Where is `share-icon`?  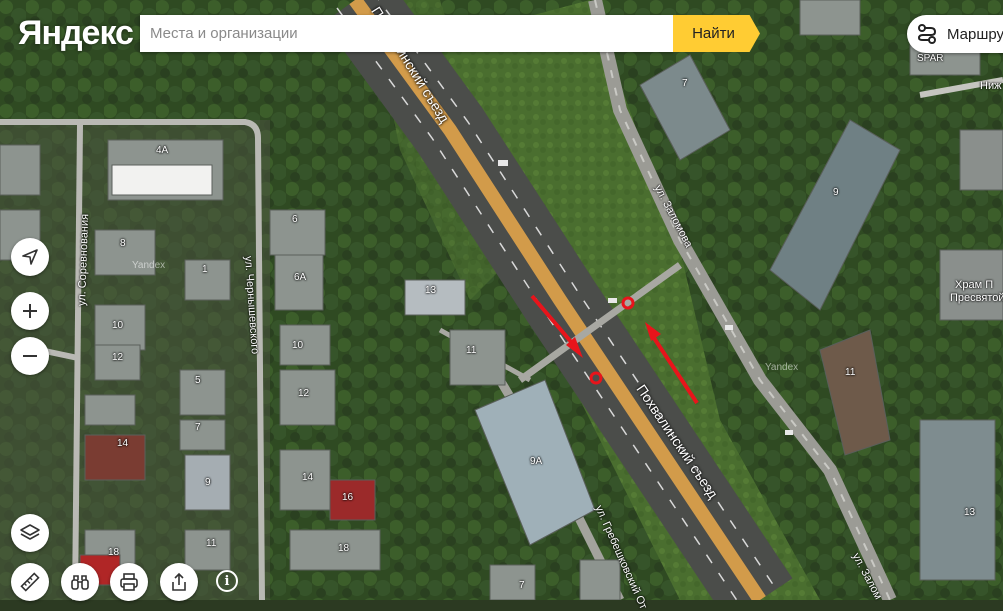 share-icon is located at coordinates (179, 581).